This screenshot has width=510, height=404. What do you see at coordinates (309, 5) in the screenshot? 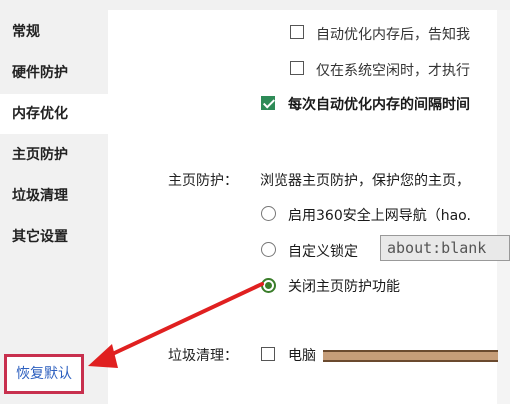
I see `top-strip` at bounding box center [309, 5].